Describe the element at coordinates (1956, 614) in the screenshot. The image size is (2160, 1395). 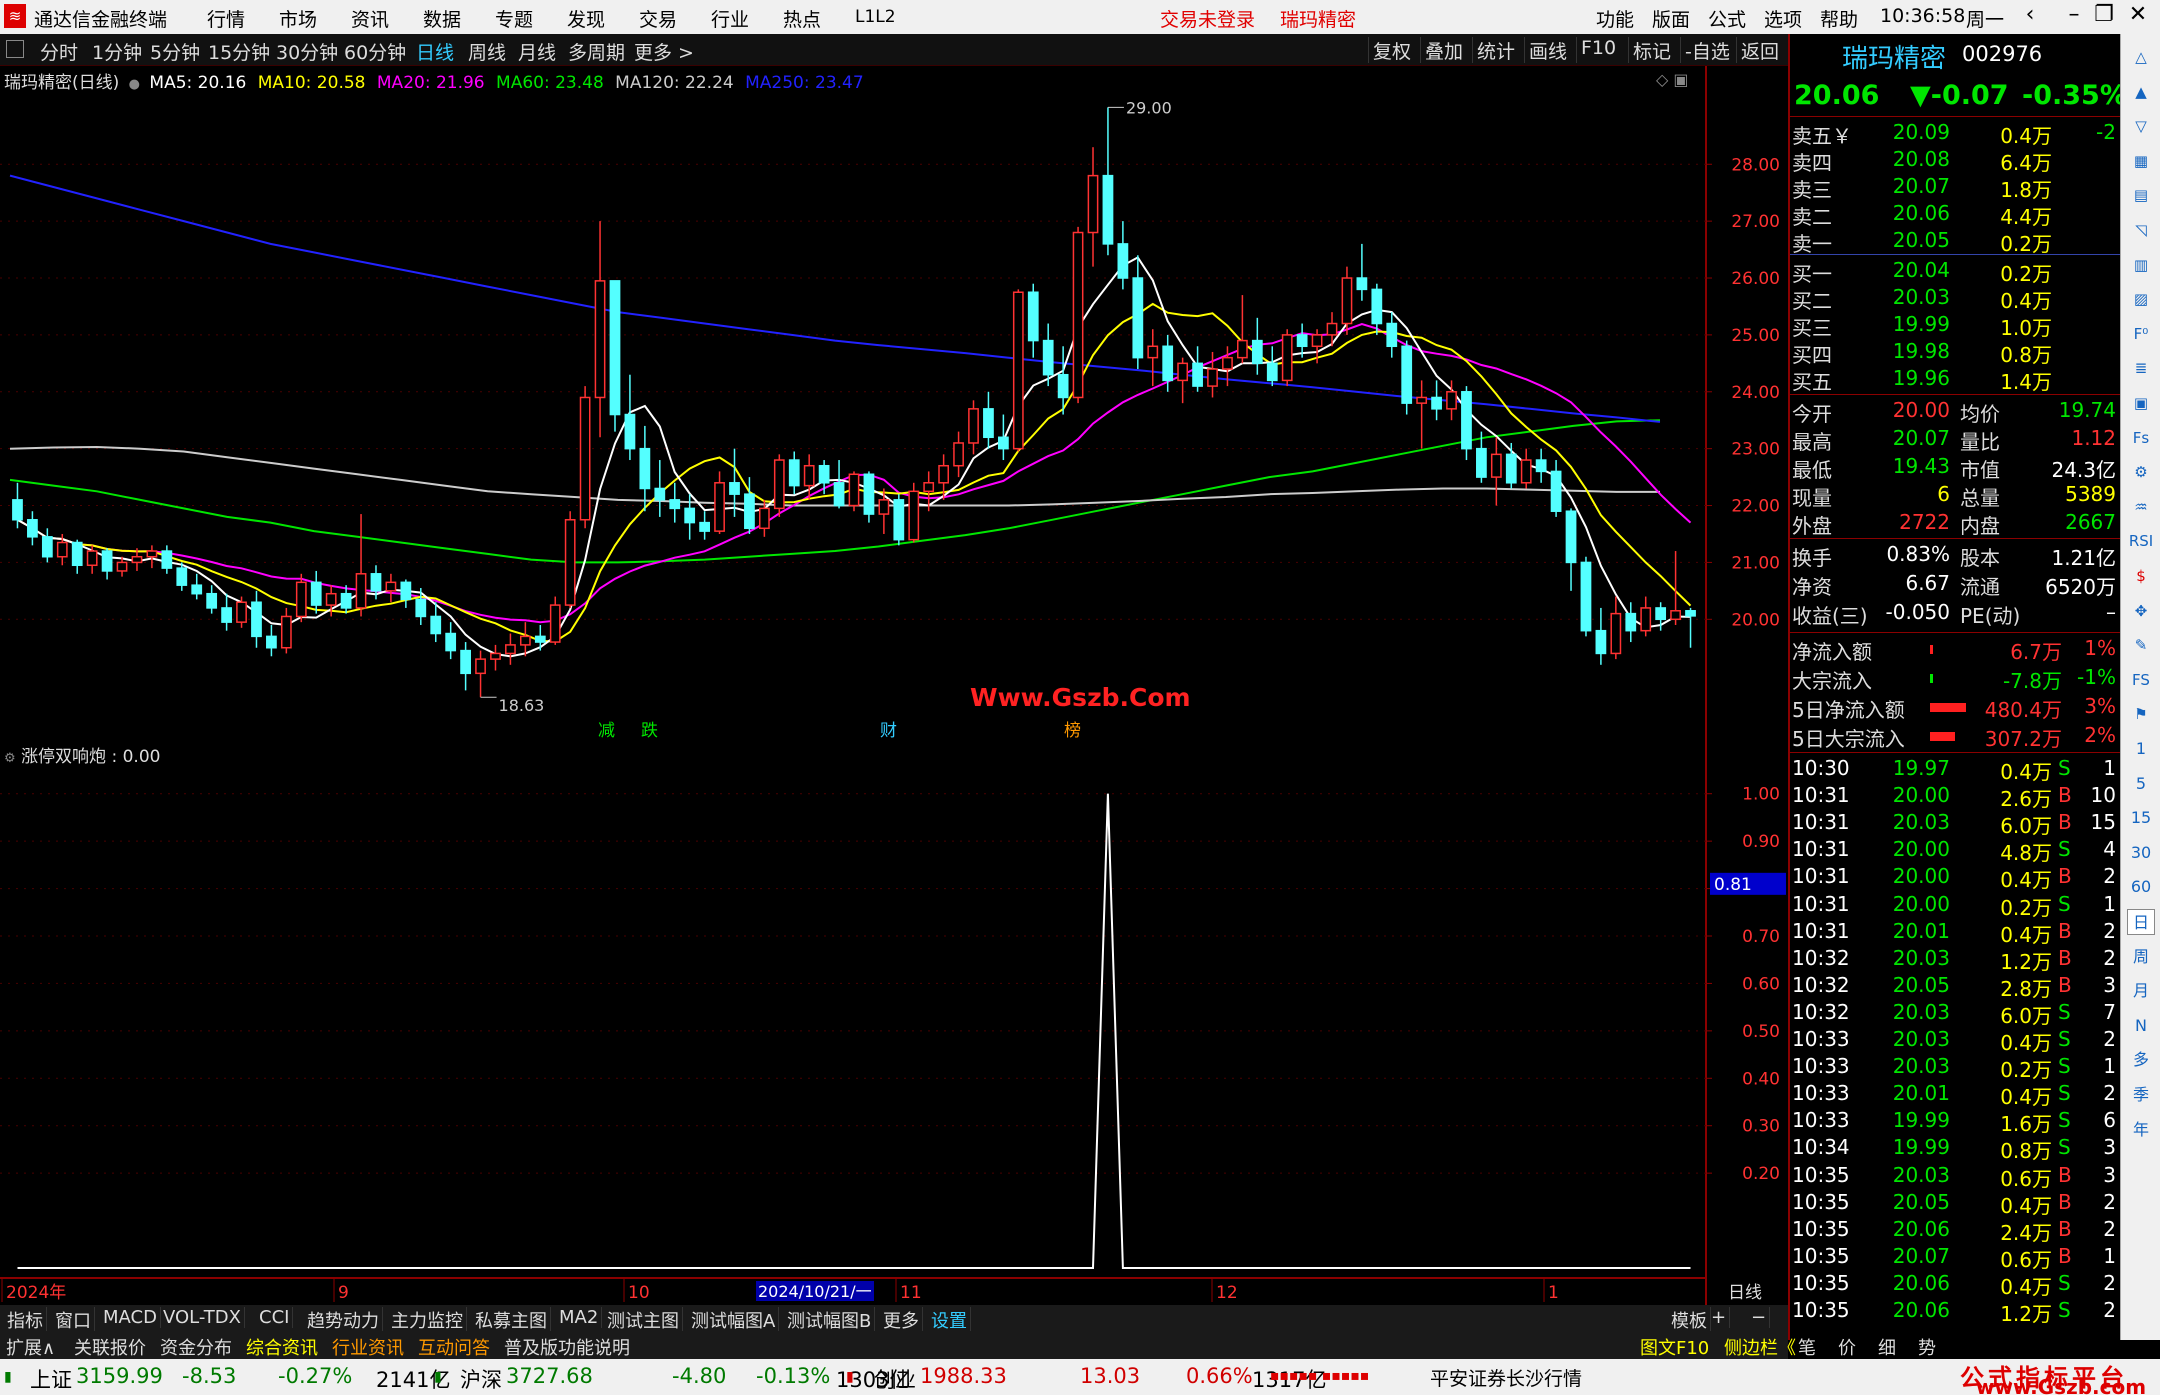
I see `stat-row: 收益(三) -0.050 PE(动) –` at that location.